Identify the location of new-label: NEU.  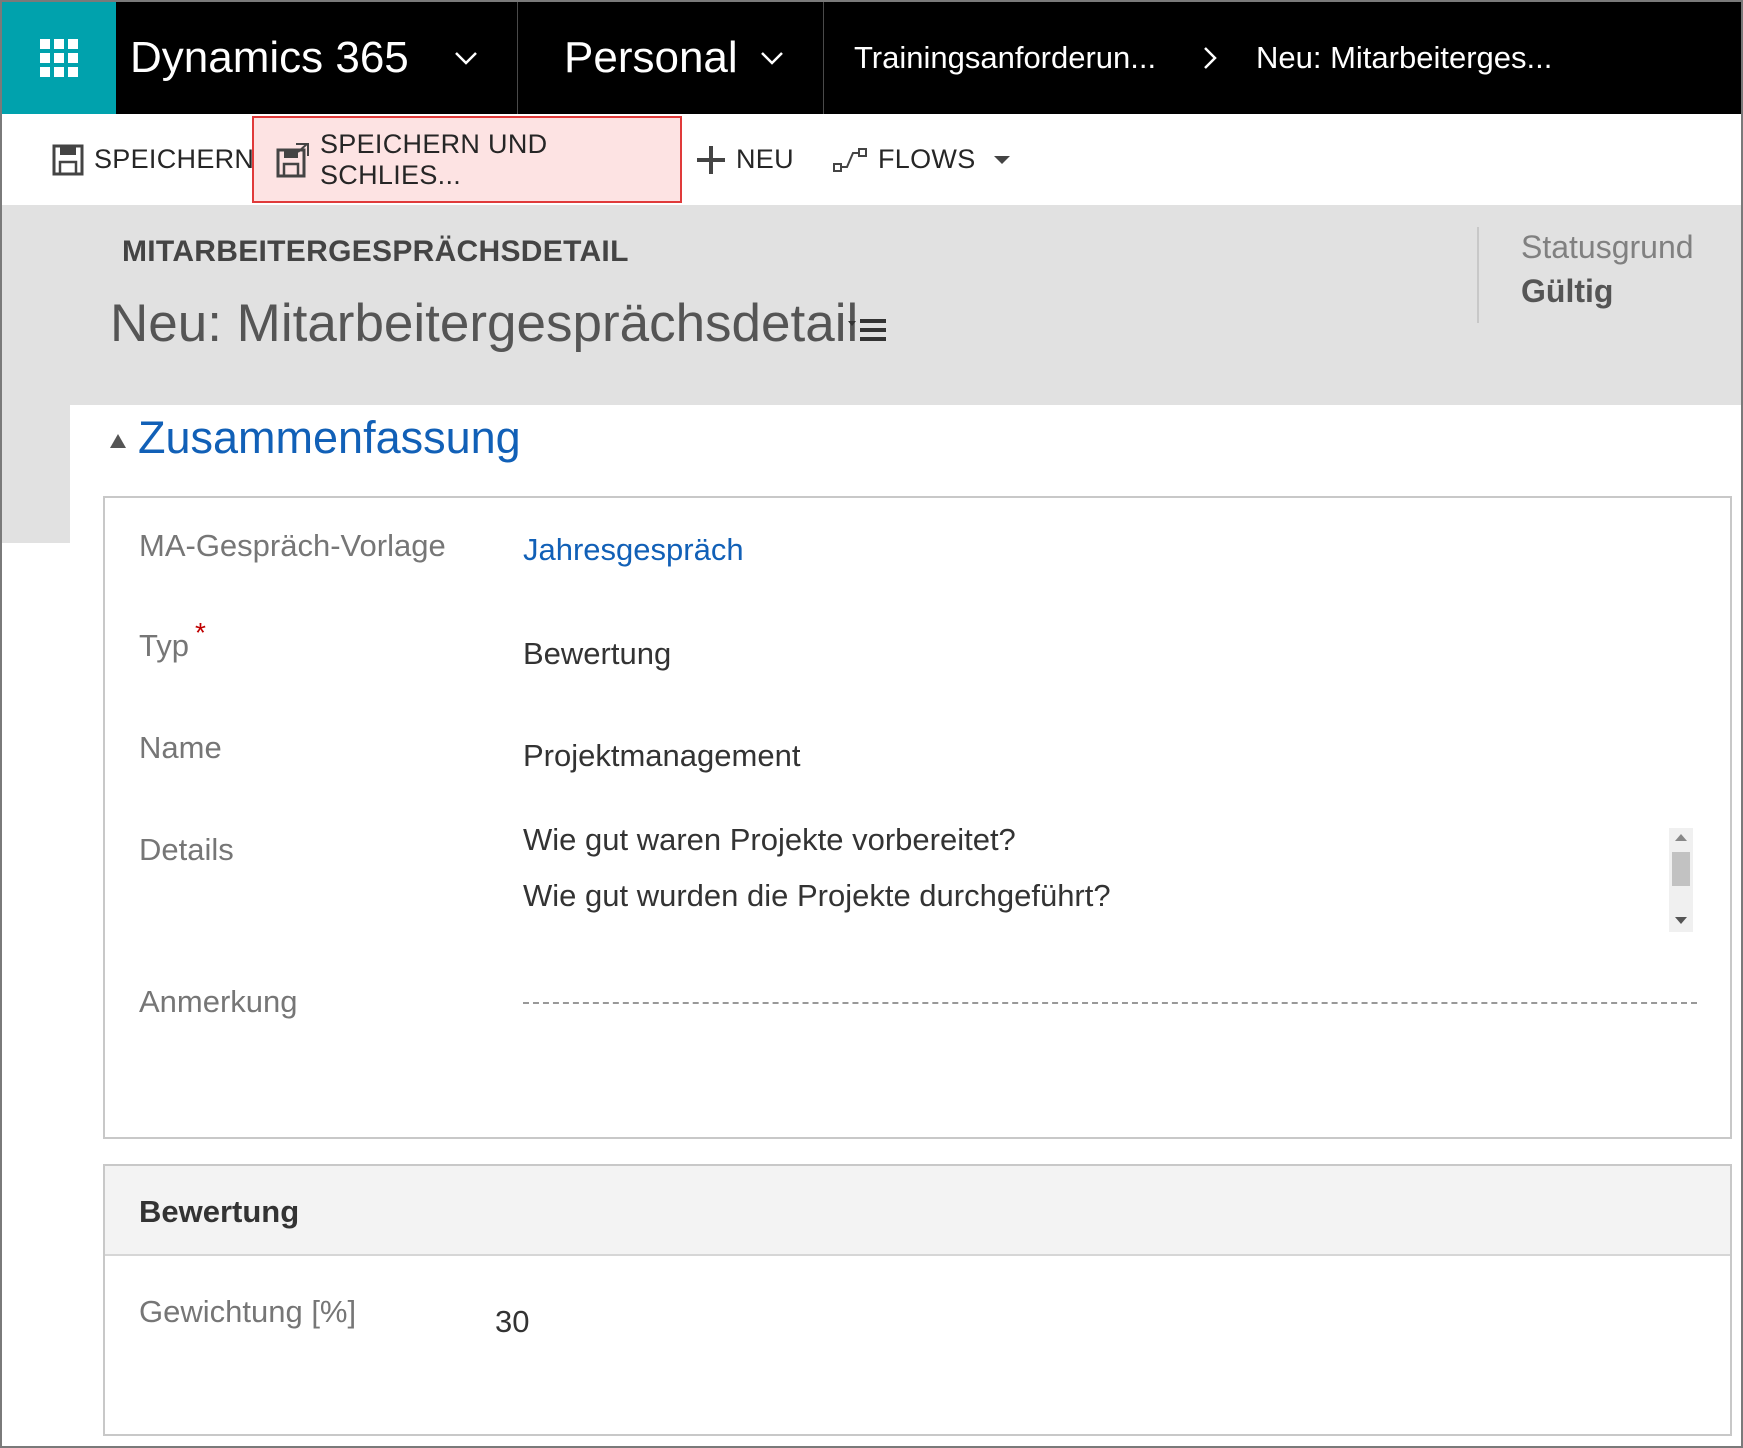
(765, 159).